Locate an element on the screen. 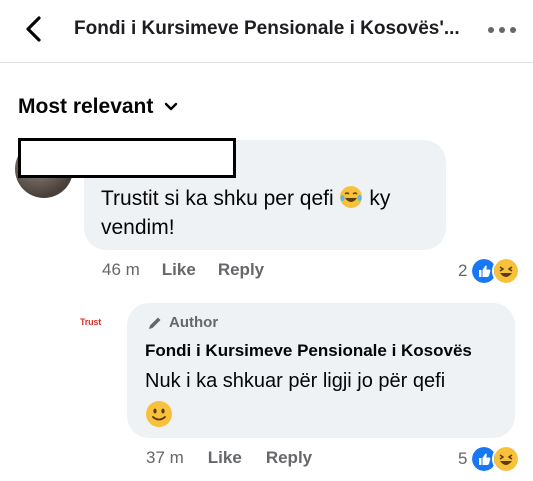  sort-dropdown: Most relevant is located at coordinates (98, 107).